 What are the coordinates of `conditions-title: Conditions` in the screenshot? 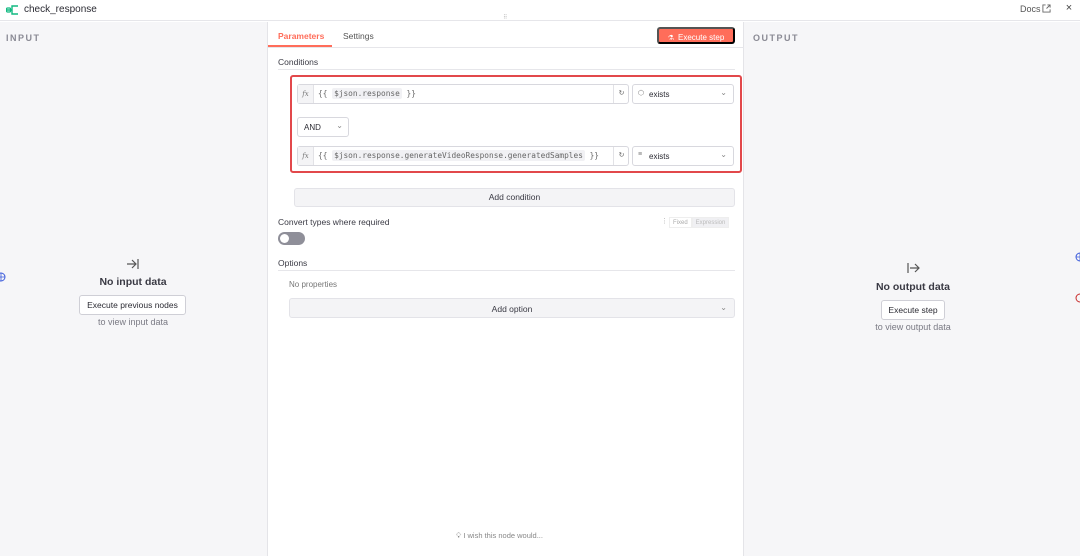 It's located at (298, 62).